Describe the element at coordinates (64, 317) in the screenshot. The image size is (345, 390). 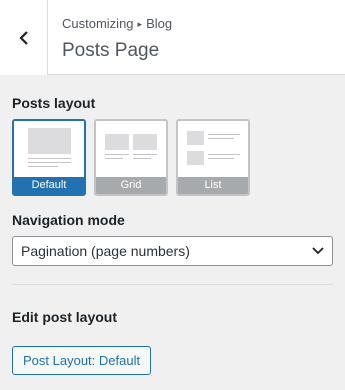
I see `edit-post-layout-label: Edit post layout` at that location.